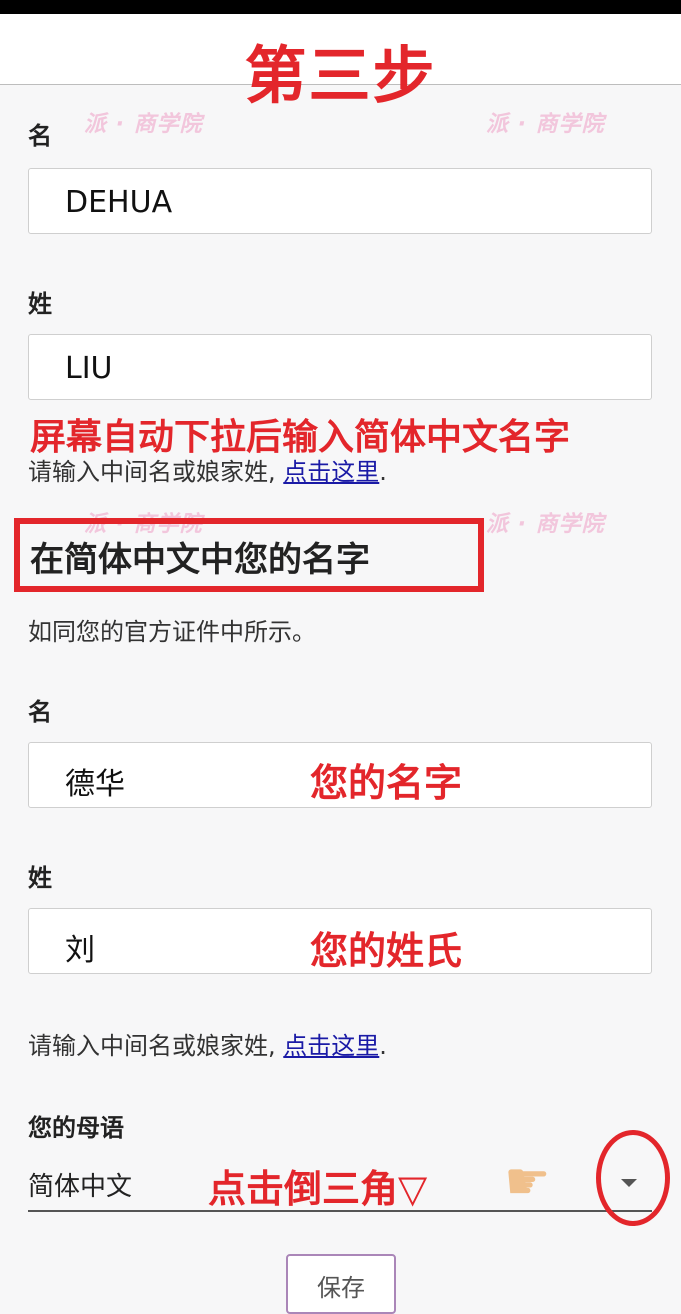 Image resolution: width=681 pixels, height=1314 pixels. What do you see at coordinates (80, 1184) in the screenshot?
I see `native-language-select: 简体中文` at bounding box center [80, 1184].